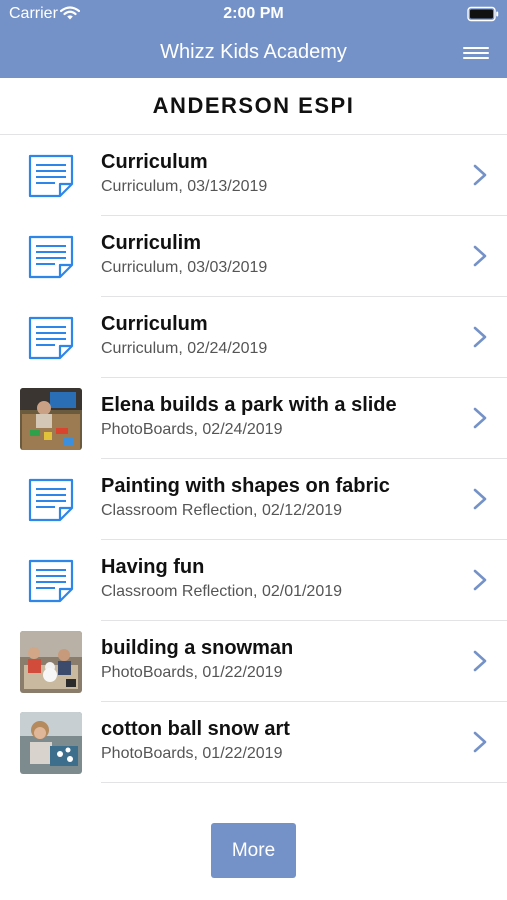  I want to click on item-title: building a snowman, so click(197, 648).